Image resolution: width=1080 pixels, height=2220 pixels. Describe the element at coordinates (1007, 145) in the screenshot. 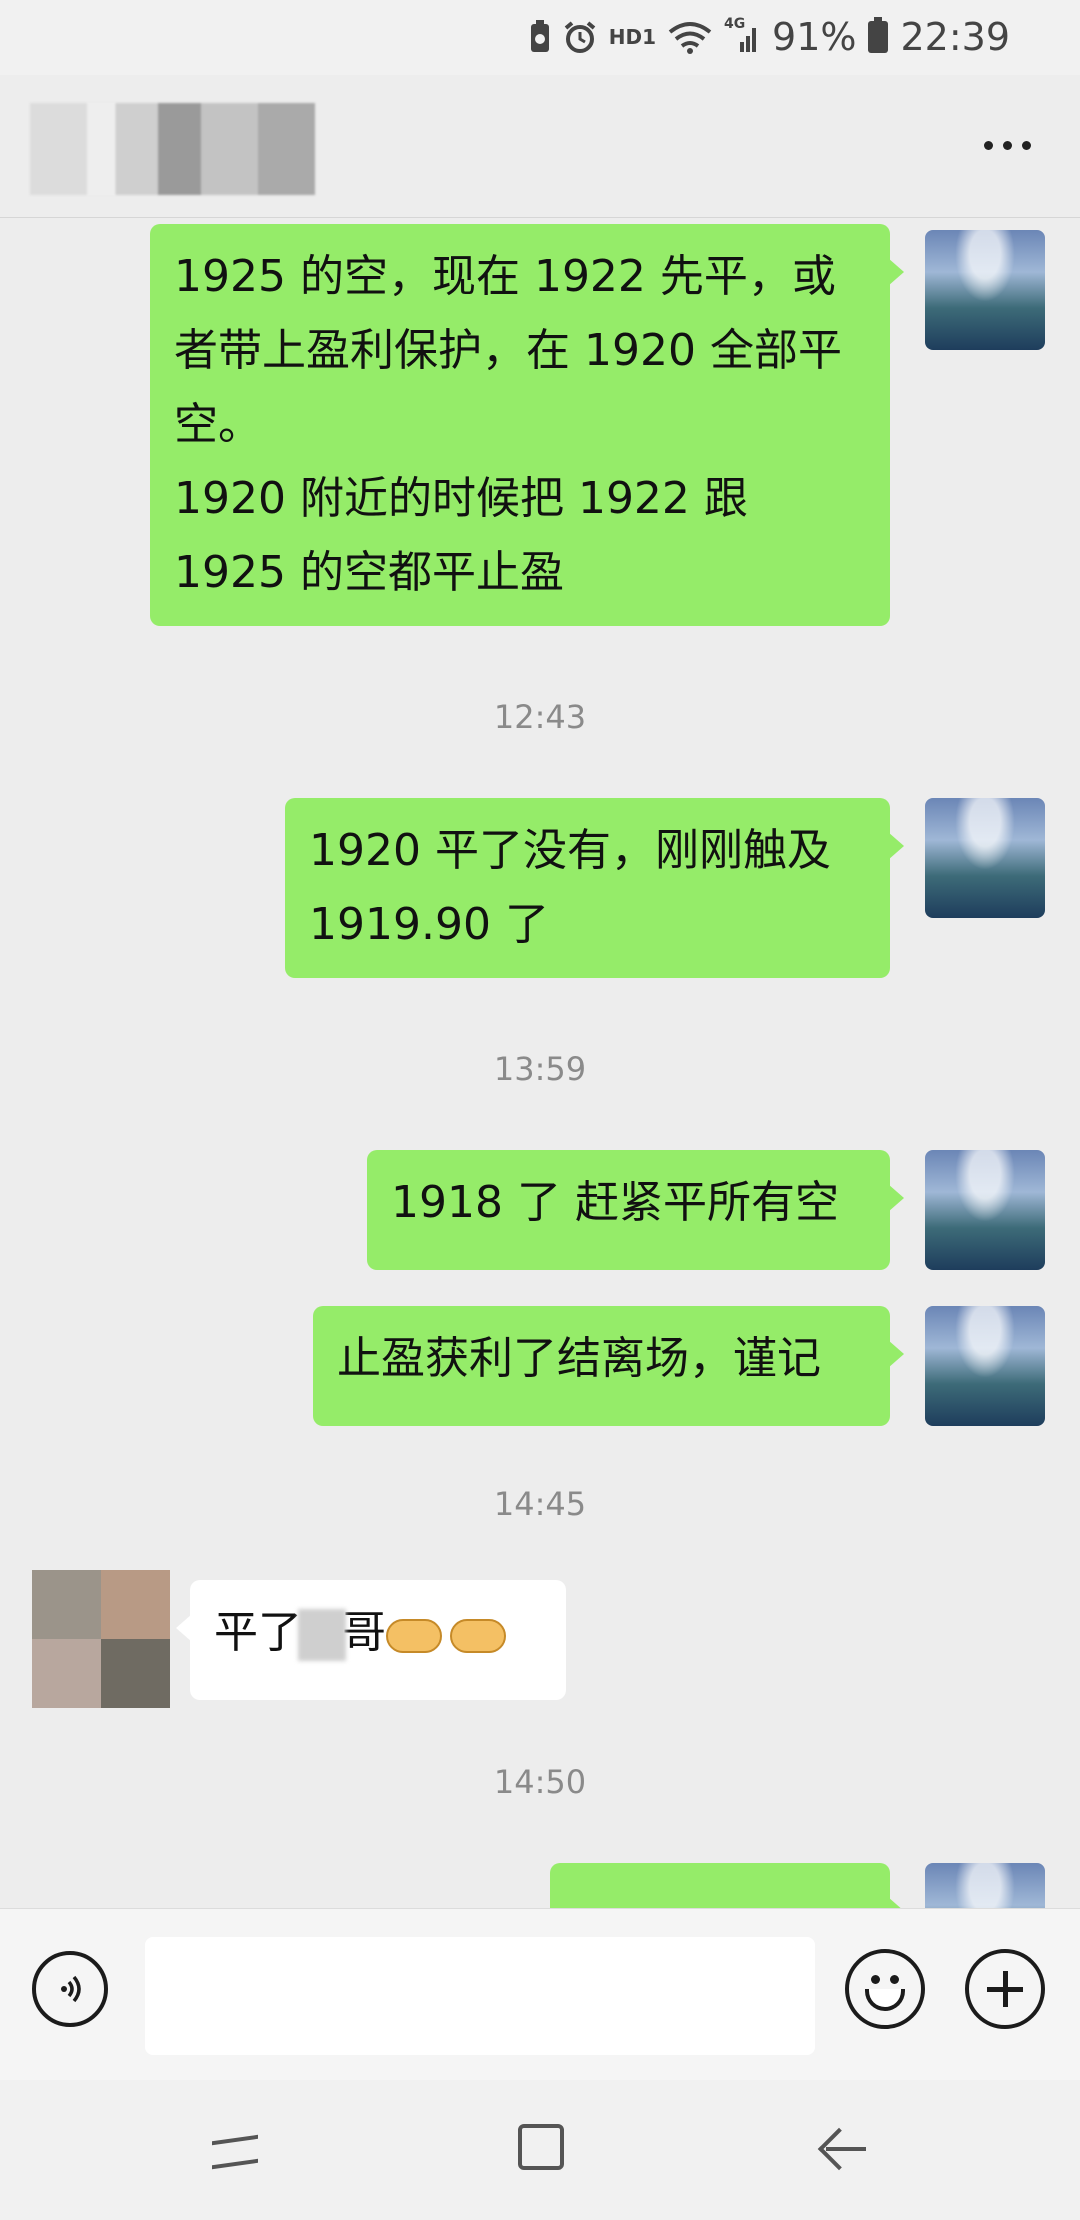

I see `more-dots-icon` at that location.